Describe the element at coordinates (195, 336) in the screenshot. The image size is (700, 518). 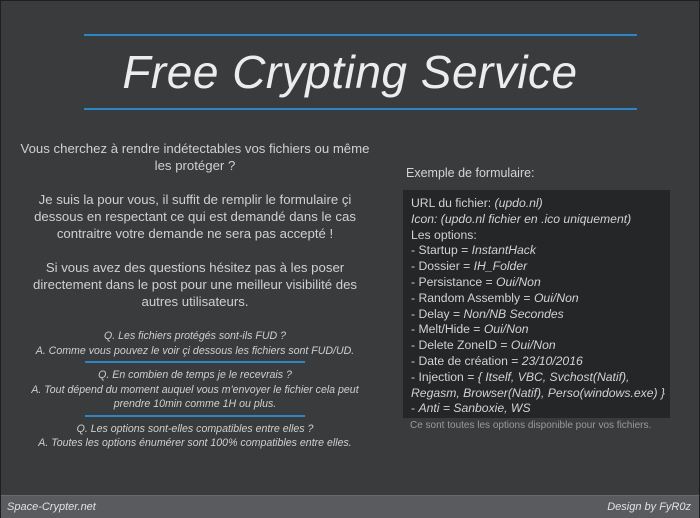
I see `faq-question: Q. Les fichiers protégés sont-ils FUD ?` at that location.